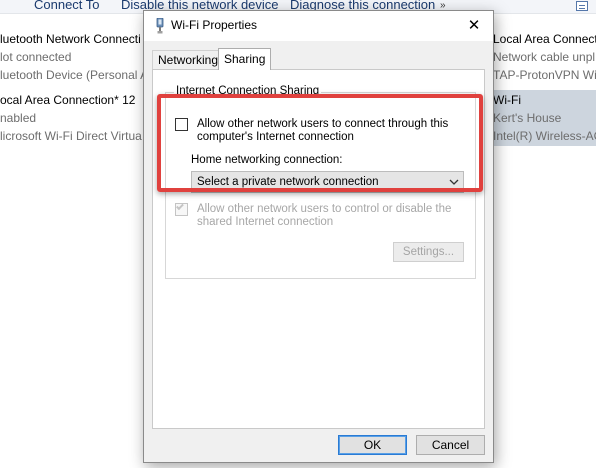 The image size is (596, 468). Describe the element at coordinates (544, 136) in the screenshot. I see `connection-device: Intel(R) Wireless-AC` at that location.